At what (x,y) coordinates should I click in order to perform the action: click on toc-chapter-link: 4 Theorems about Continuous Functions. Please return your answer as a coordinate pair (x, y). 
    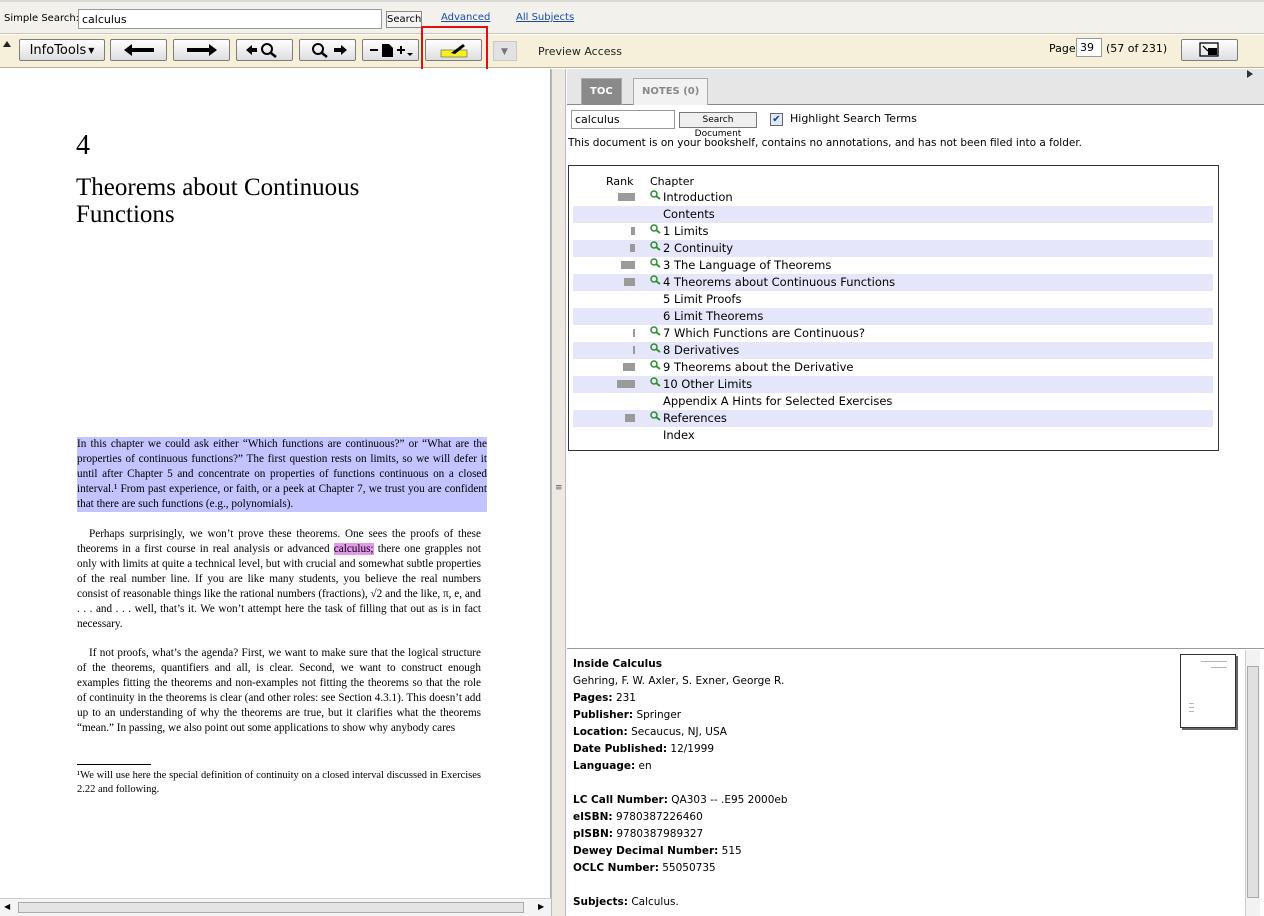
    Looking at the image, I should click on (779, 282).